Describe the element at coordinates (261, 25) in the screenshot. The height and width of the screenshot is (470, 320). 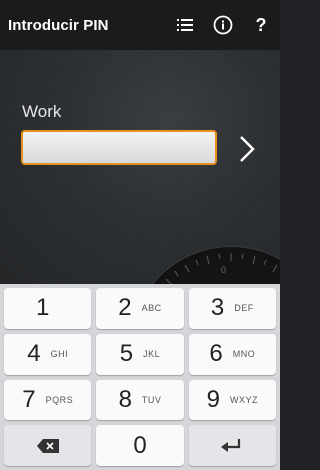
I see `help-icon: ?` at that location.